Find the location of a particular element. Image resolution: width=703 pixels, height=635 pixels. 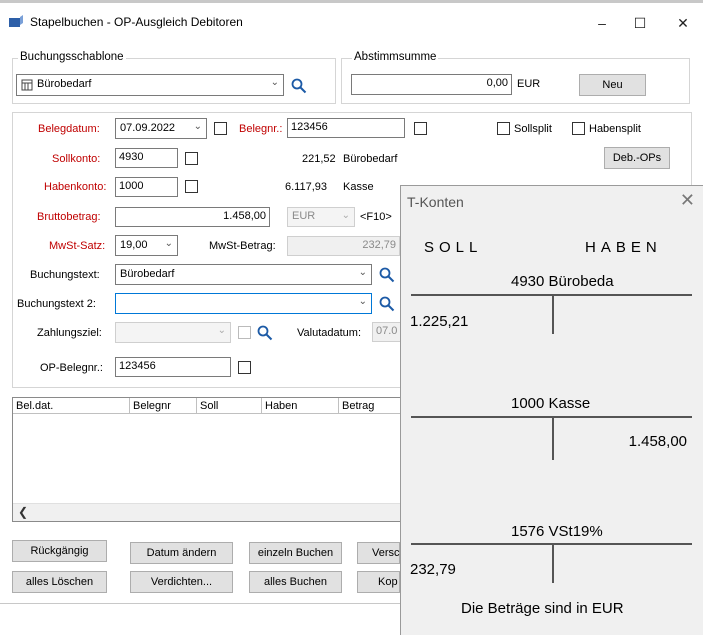

horizontal-scrollbar: ❮ is located at coordinates (207, 512).